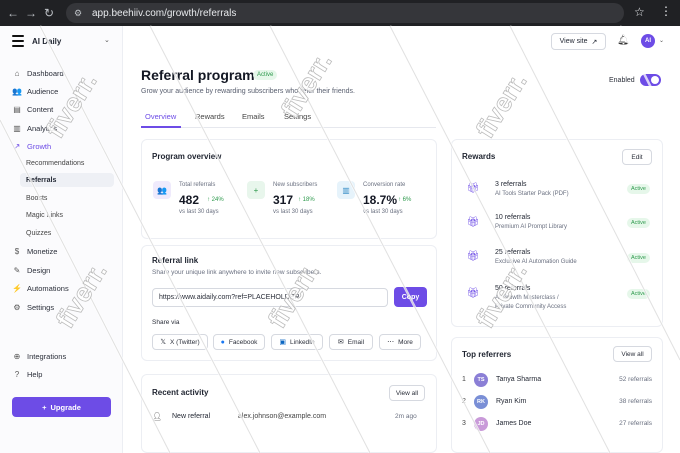  I want to click on activity-label: New referral, so click(191, 416).